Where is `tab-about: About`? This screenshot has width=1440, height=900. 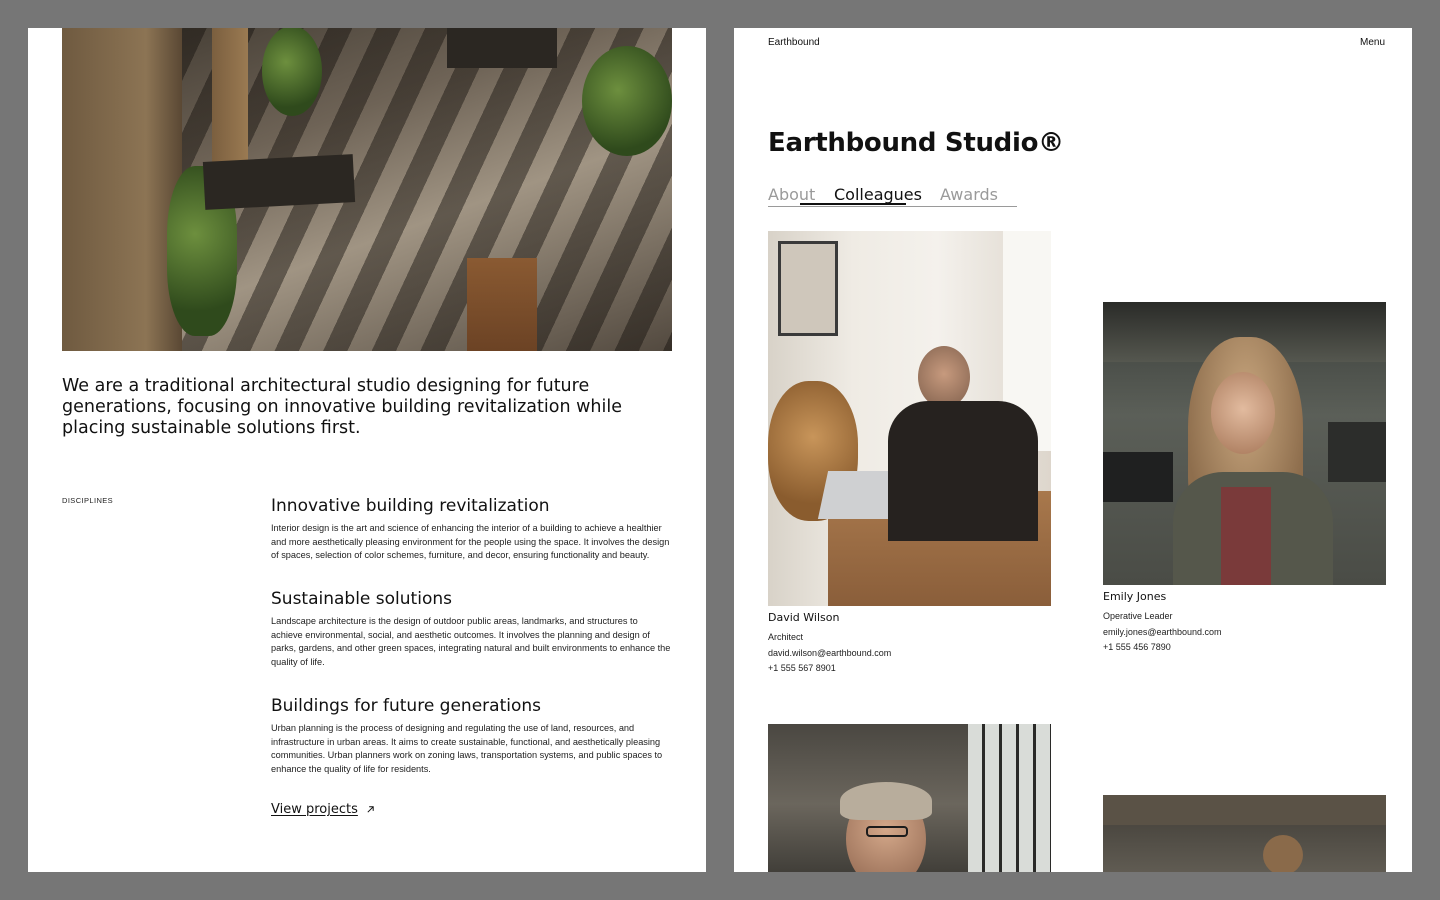 tab-about: About is located at coordinates (791, 194).